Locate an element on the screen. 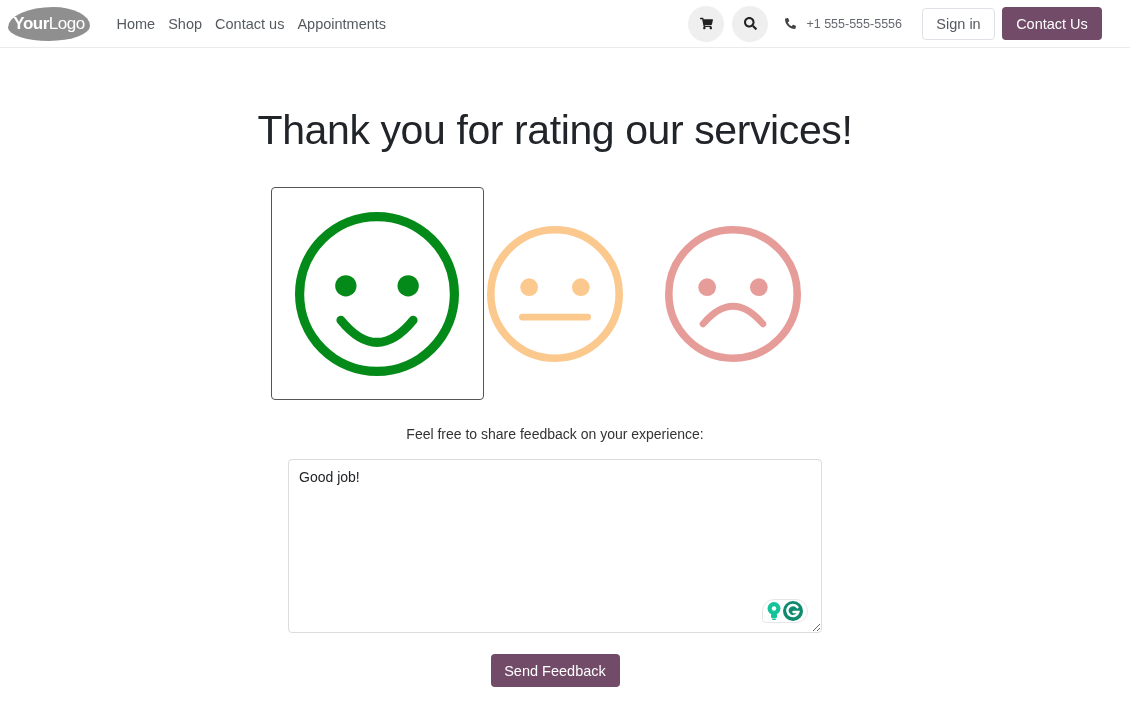  search-icon is located at coordinates (750, 23).